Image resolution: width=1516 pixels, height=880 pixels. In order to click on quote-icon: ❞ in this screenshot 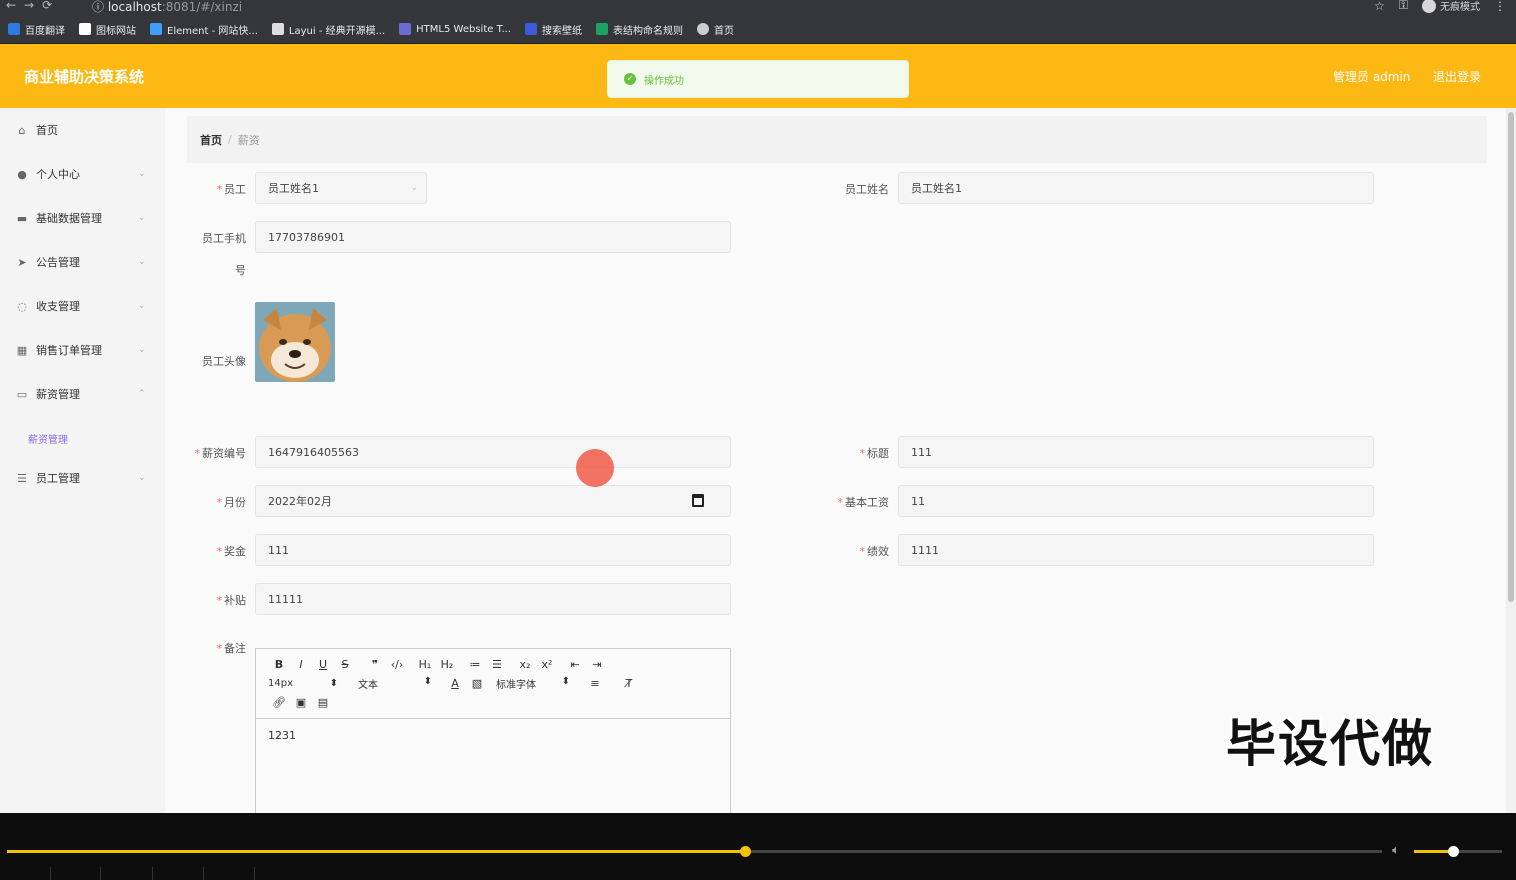, I will do `click(375, 664)`.